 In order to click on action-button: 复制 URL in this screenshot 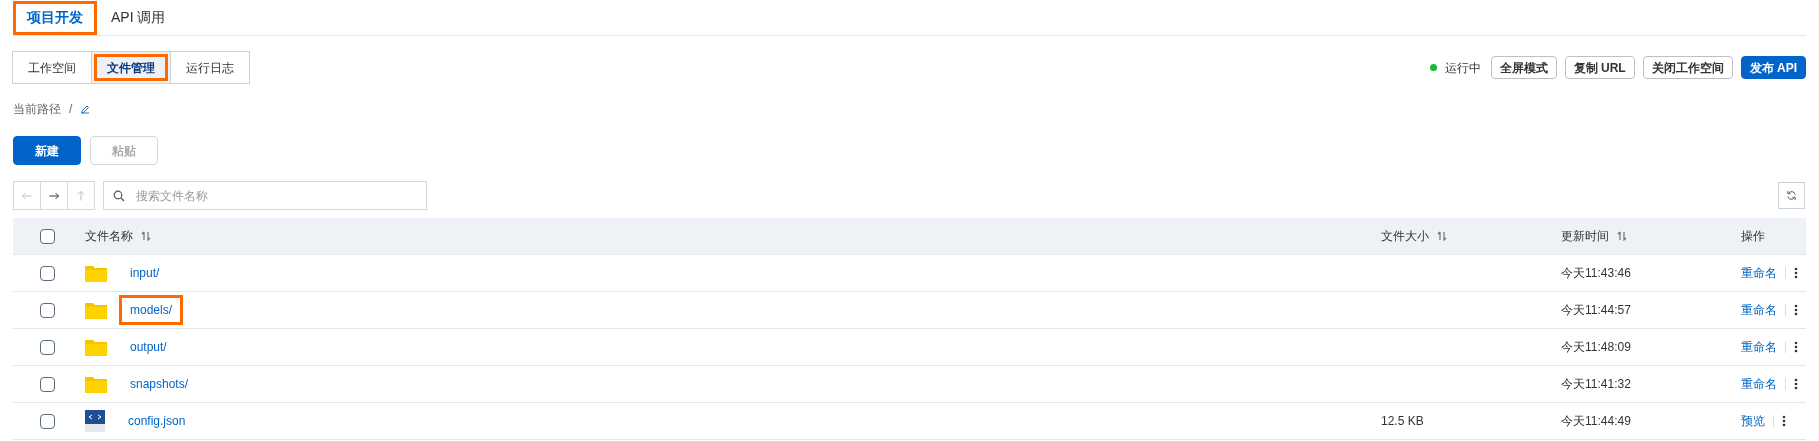, I will do `click(1599, 67)`.